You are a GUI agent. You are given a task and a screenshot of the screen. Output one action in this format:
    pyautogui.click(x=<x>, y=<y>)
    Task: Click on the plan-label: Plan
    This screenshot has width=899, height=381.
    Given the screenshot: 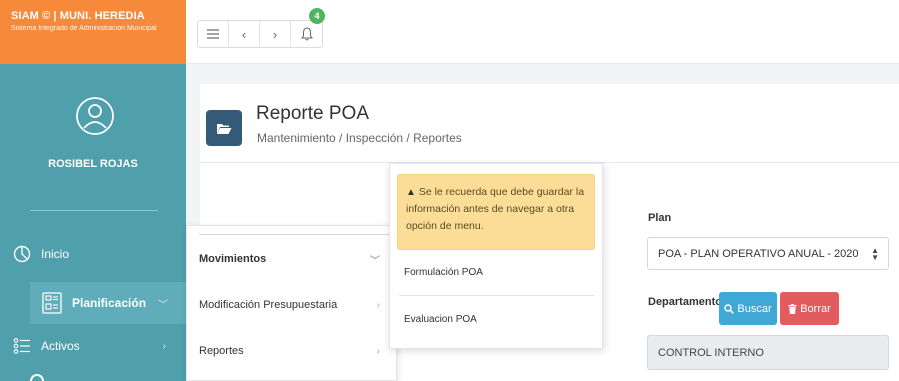 What is the action you would take?
    pyautogui.click(x=660, y=218)
    